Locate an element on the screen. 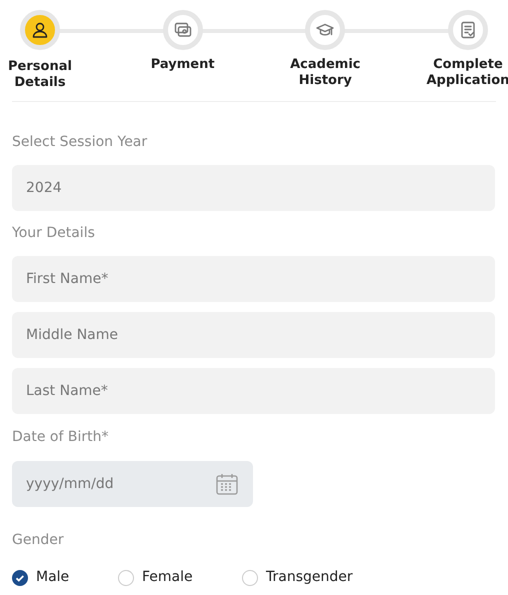  calendar-icon is located at coordinates (227, 484).